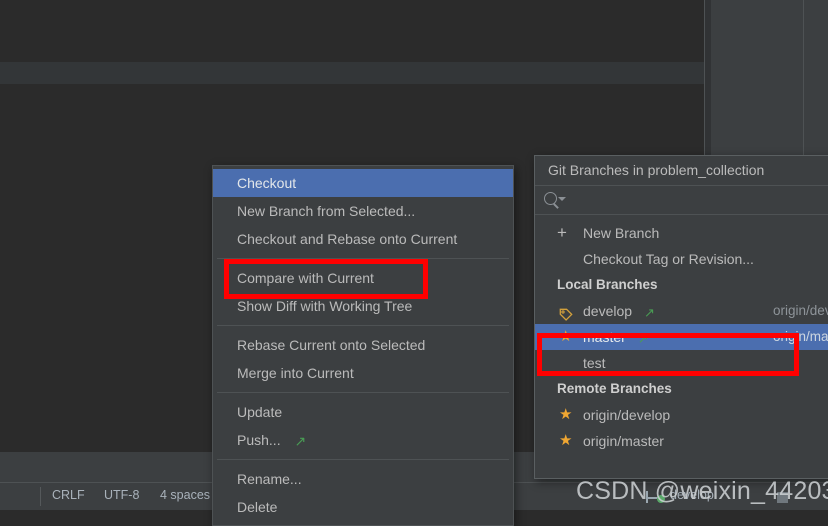 The height and width of the screenshot is (526, 828). Describe the element at coordinates (363, 412) in the screenshot. I see `menu-item-update: Update` at that location.